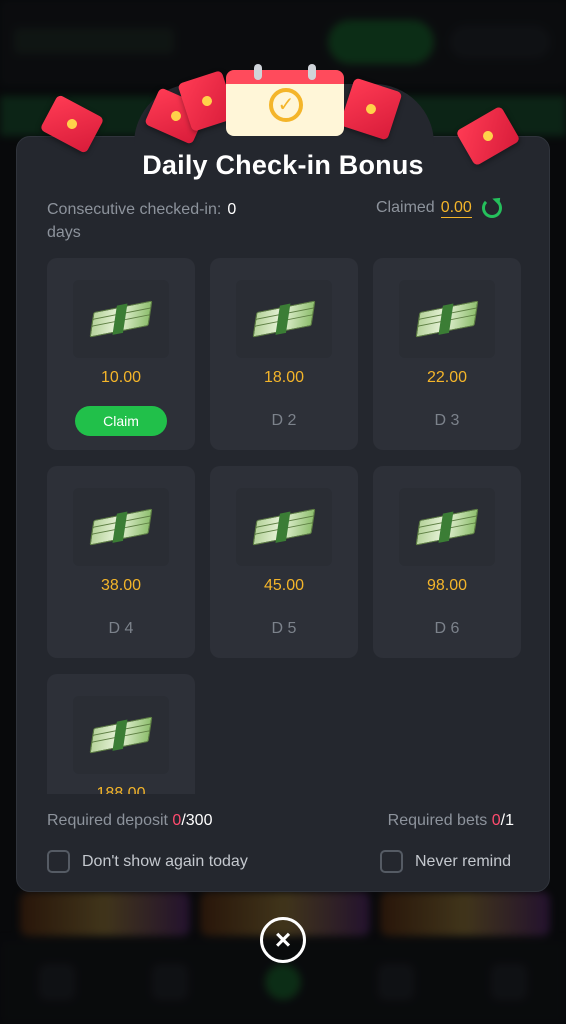 The height and width of the screenshot is (1024, 566). Describe the element at coordinates (121, 421) in the screenshot. I see `claim-button: Claim` at that location.